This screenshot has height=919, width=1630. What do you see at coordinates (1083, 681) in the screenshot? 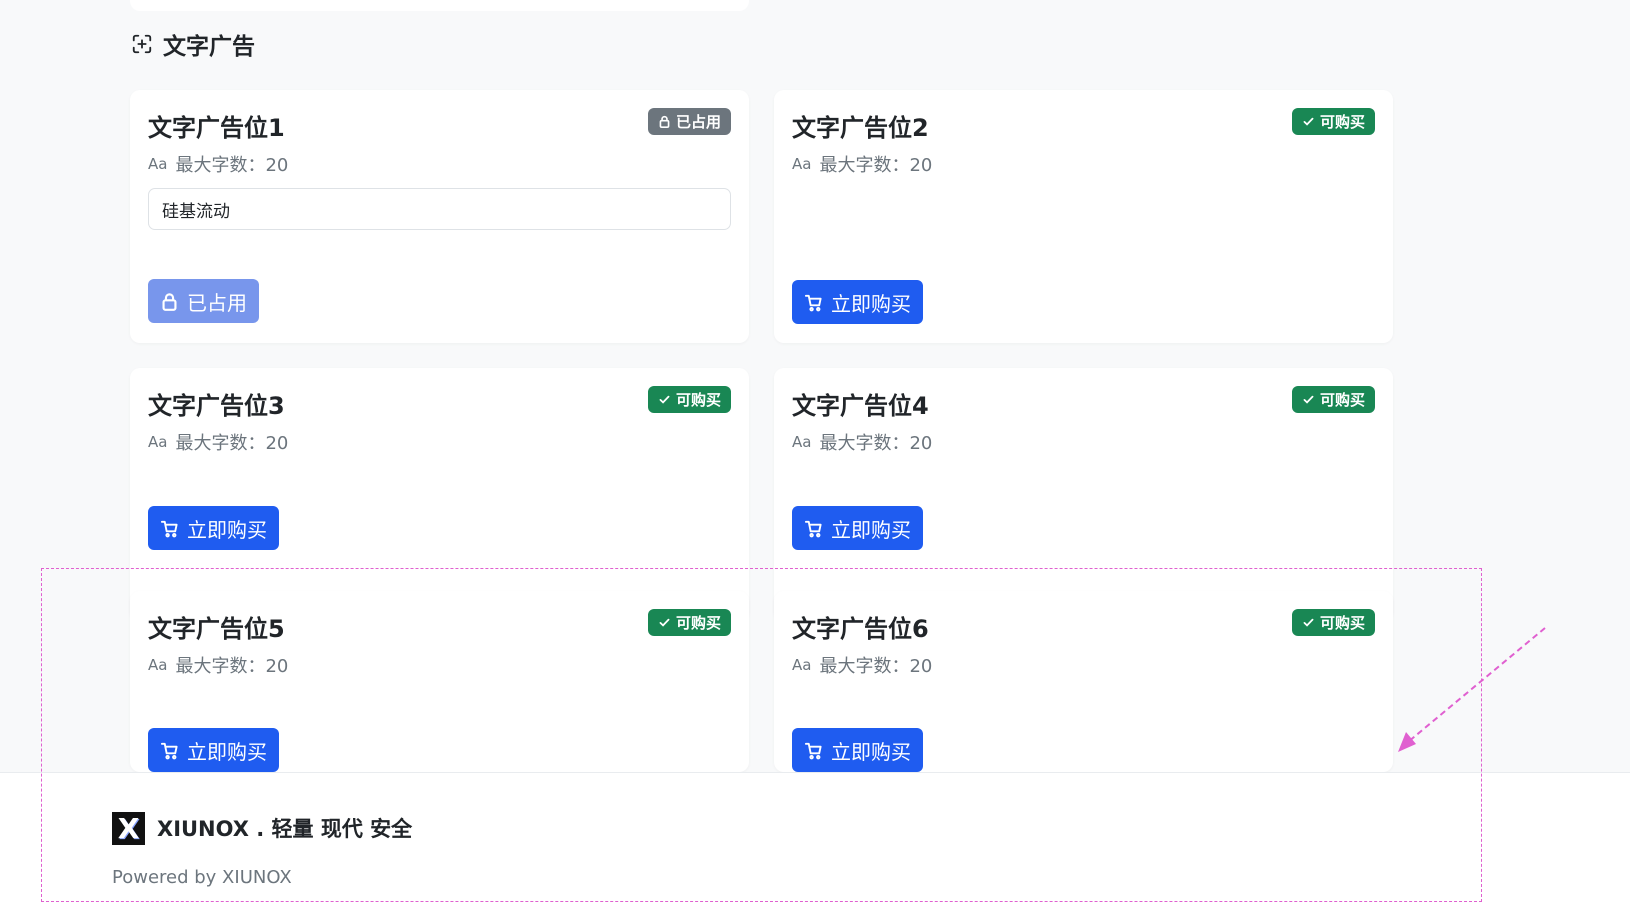
I see `ad-slot-card-6: 文字广告位6 可购买 Aa 最大字数：20 立即购买` at bounding box center [1083, 681].